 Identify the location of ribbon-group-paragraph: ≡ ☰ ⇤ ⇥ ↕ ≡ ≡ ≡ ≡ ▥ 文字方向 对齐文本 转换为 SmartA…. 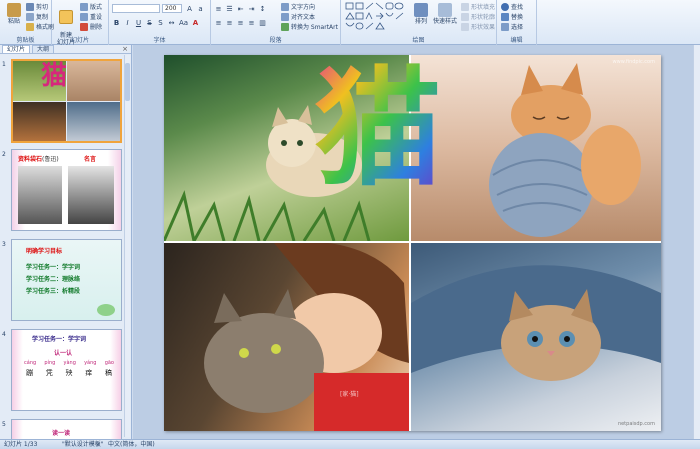
(276, 22).